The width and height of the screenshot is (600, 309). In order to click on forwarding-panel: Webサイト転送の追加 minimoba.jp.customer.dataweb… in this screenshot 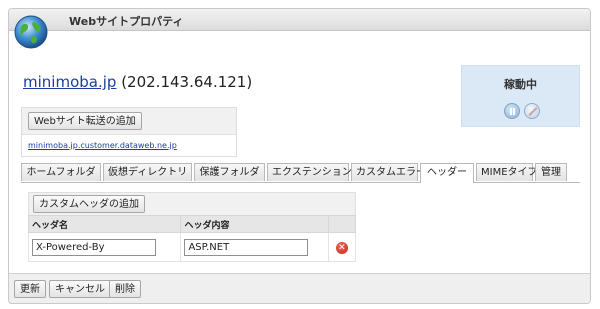, I will do `click(129, 132)`.